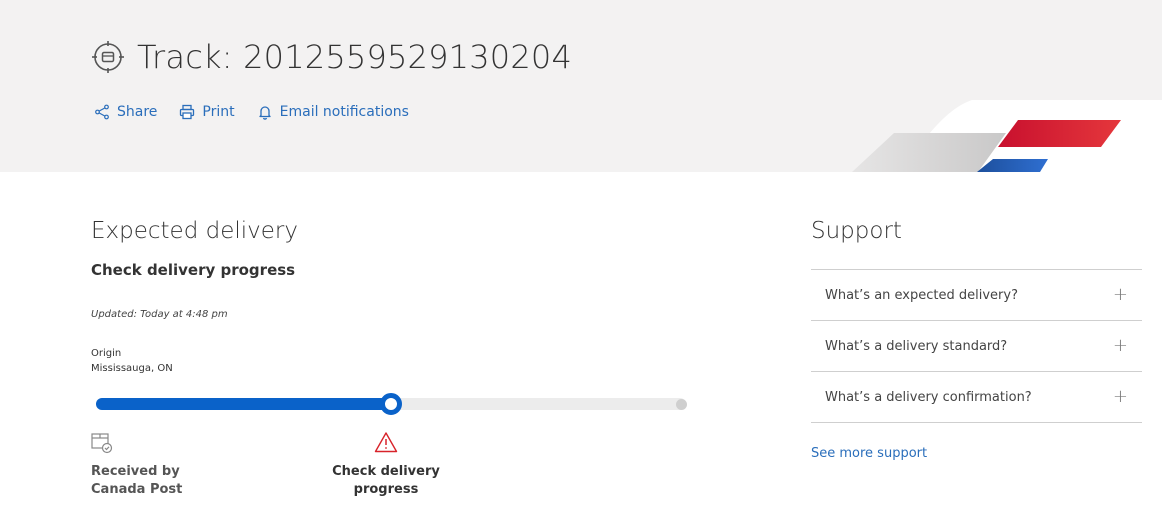 Image resolution: width=1162 pixels, height=529 pixels. What do you see at coordinates (132, 368) in the screenshot?
I see `origin-value: Mississauga, ON` at bounding box center [132, 368].